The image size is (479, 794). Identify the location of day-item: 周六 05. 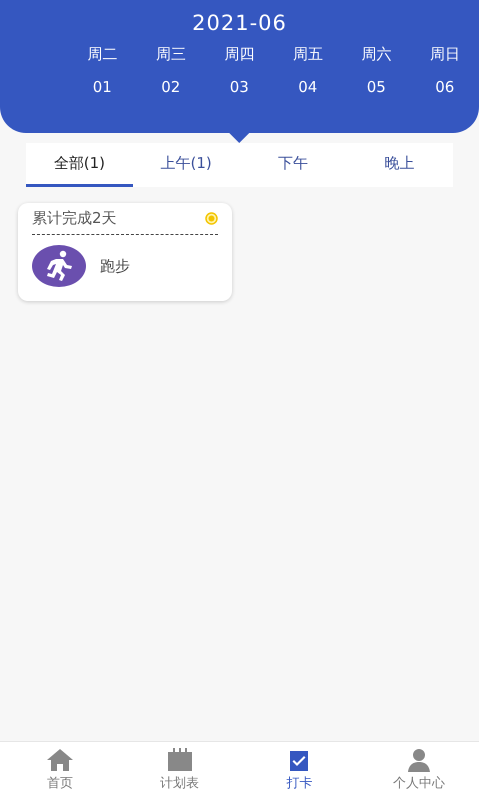
(376, 94).